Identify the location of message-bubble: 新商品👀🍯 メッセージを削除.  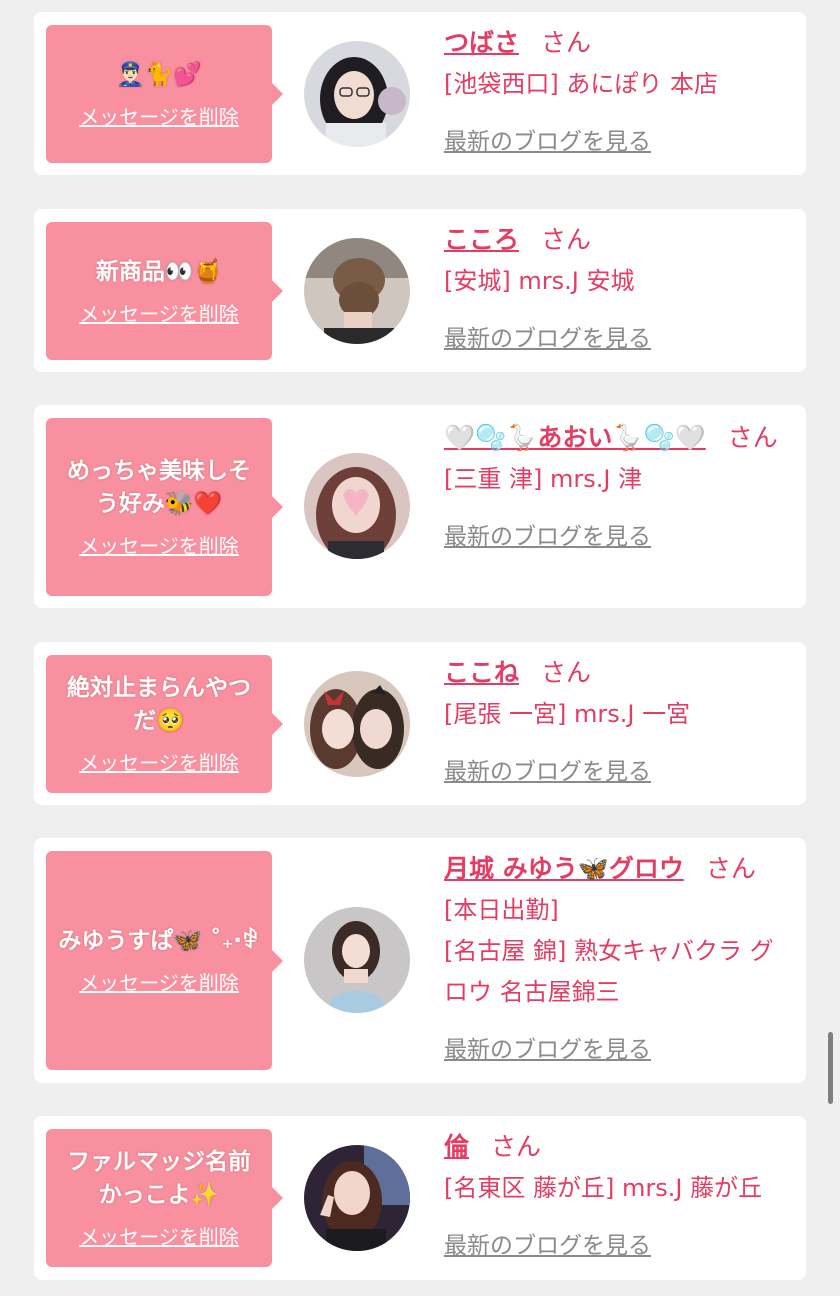
(164, 291).